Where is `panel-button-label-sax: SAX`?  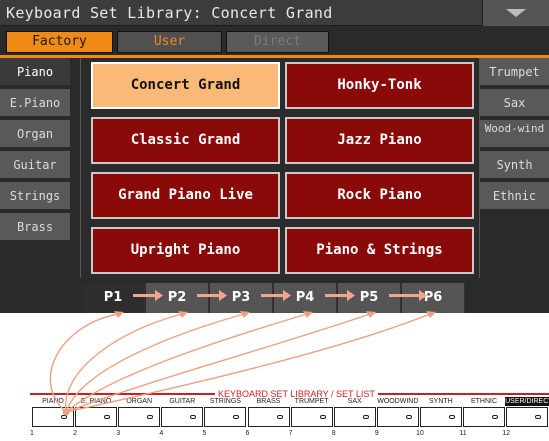
panel-button-label-sax: SAX is located at coordinates (354, 401).